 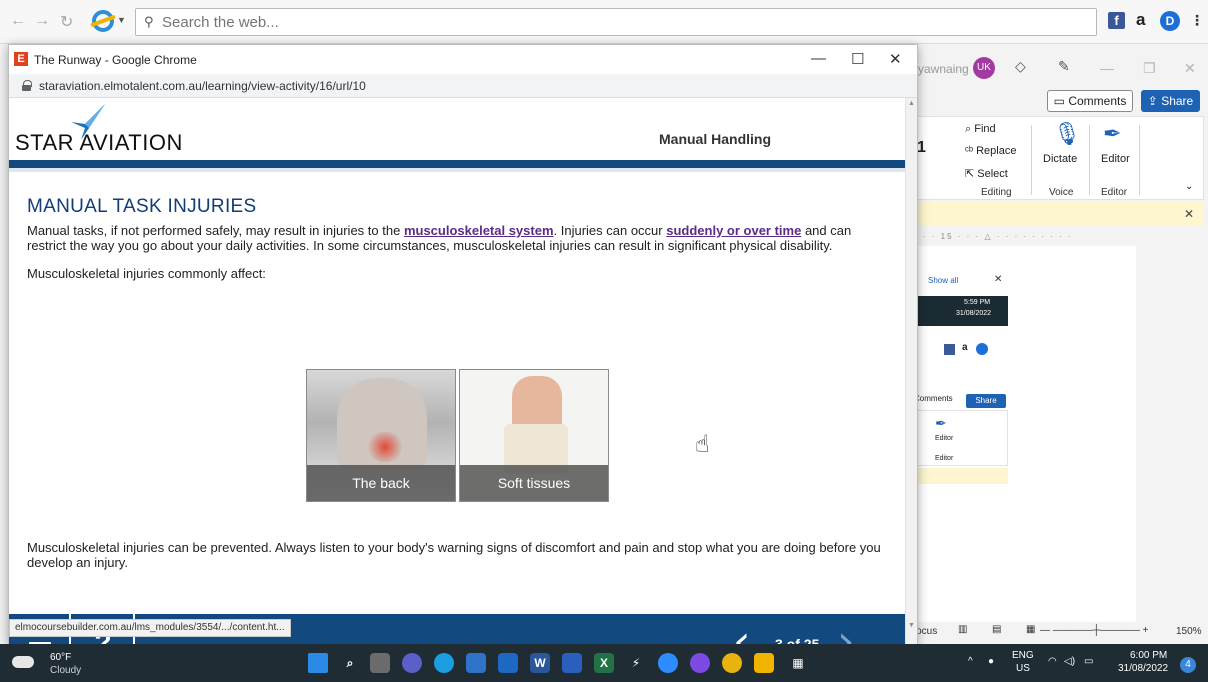 What do you see at coordinates (1023, 655) in the screenshot?
I see `language-label: ENG` at bounding box center [1023, 655].